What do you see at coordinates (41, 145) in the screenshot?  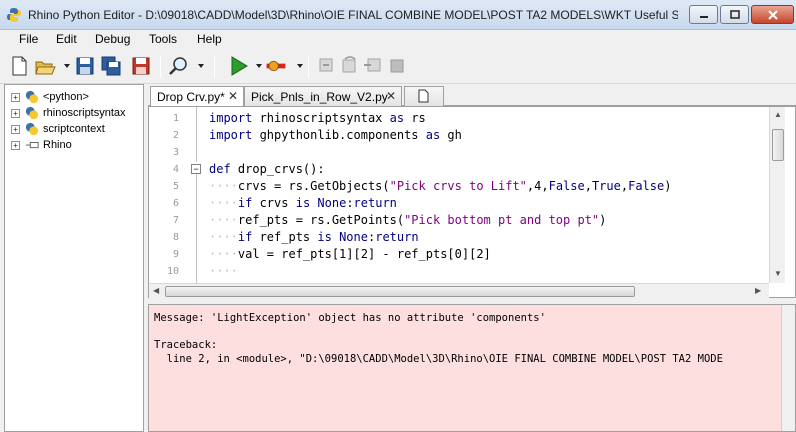 I see `tree-item-rhino: + Rhino` at bounding box center [41, 145].